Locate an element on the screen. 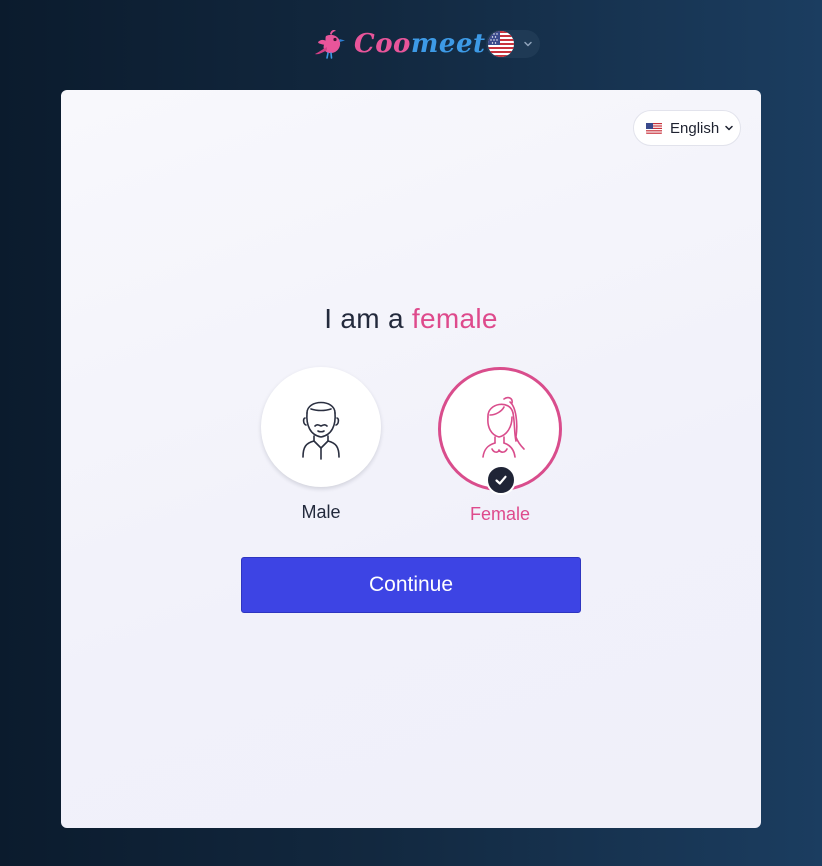  male-avatar is located at coordinates (321, 427).